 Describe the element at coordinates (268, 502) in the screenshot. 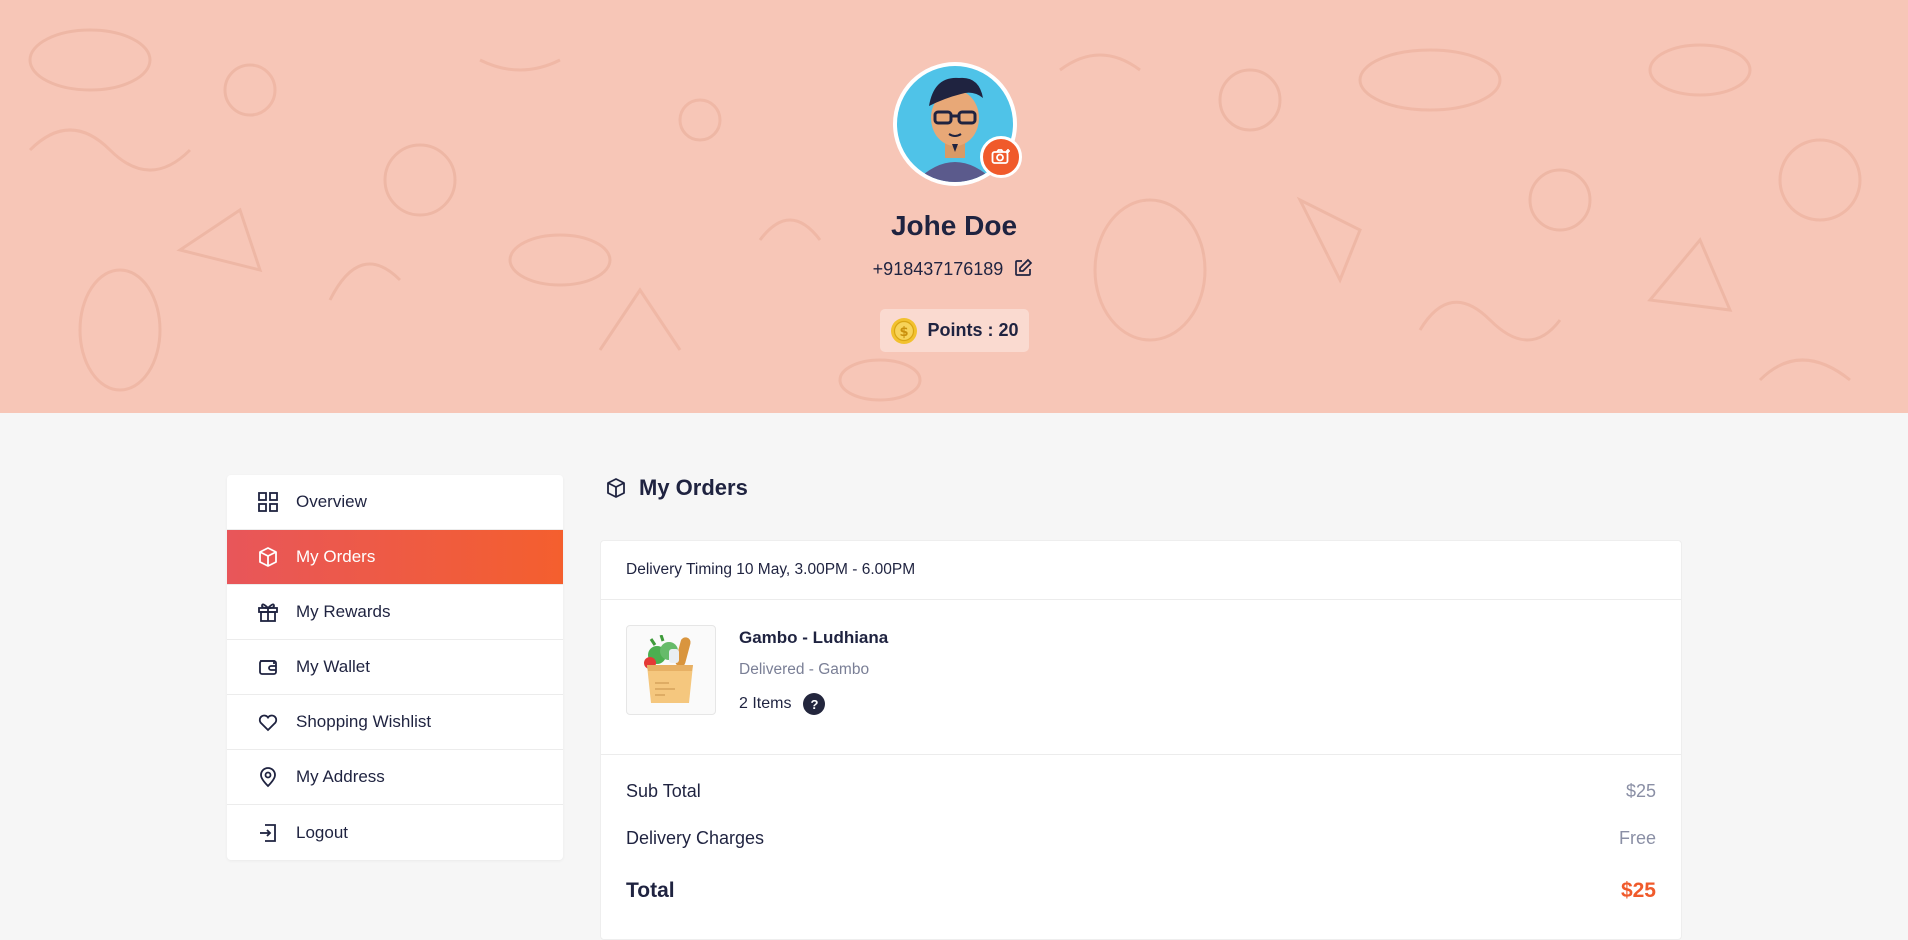

I see `grid-icon` at that location.